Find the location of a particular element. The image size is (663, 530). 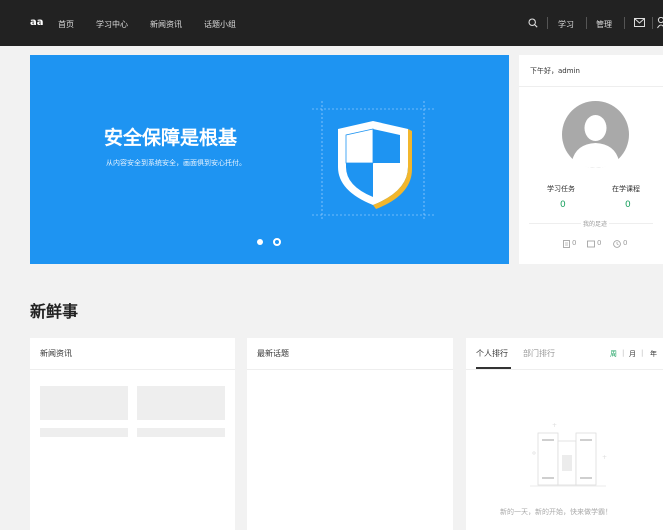

footprint-videos-count: 0 is located at coordinates (599, 243).